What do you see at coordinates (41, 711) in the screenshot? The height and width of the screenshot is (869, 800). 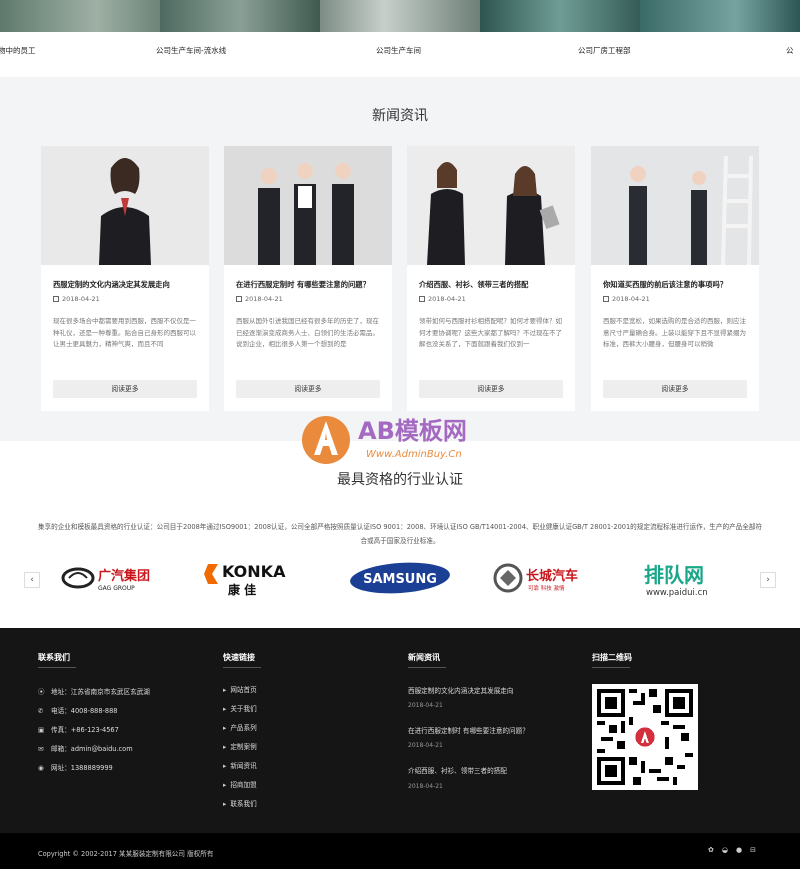 I see `phone-icon: ✆` at bounding box center [41, 711].